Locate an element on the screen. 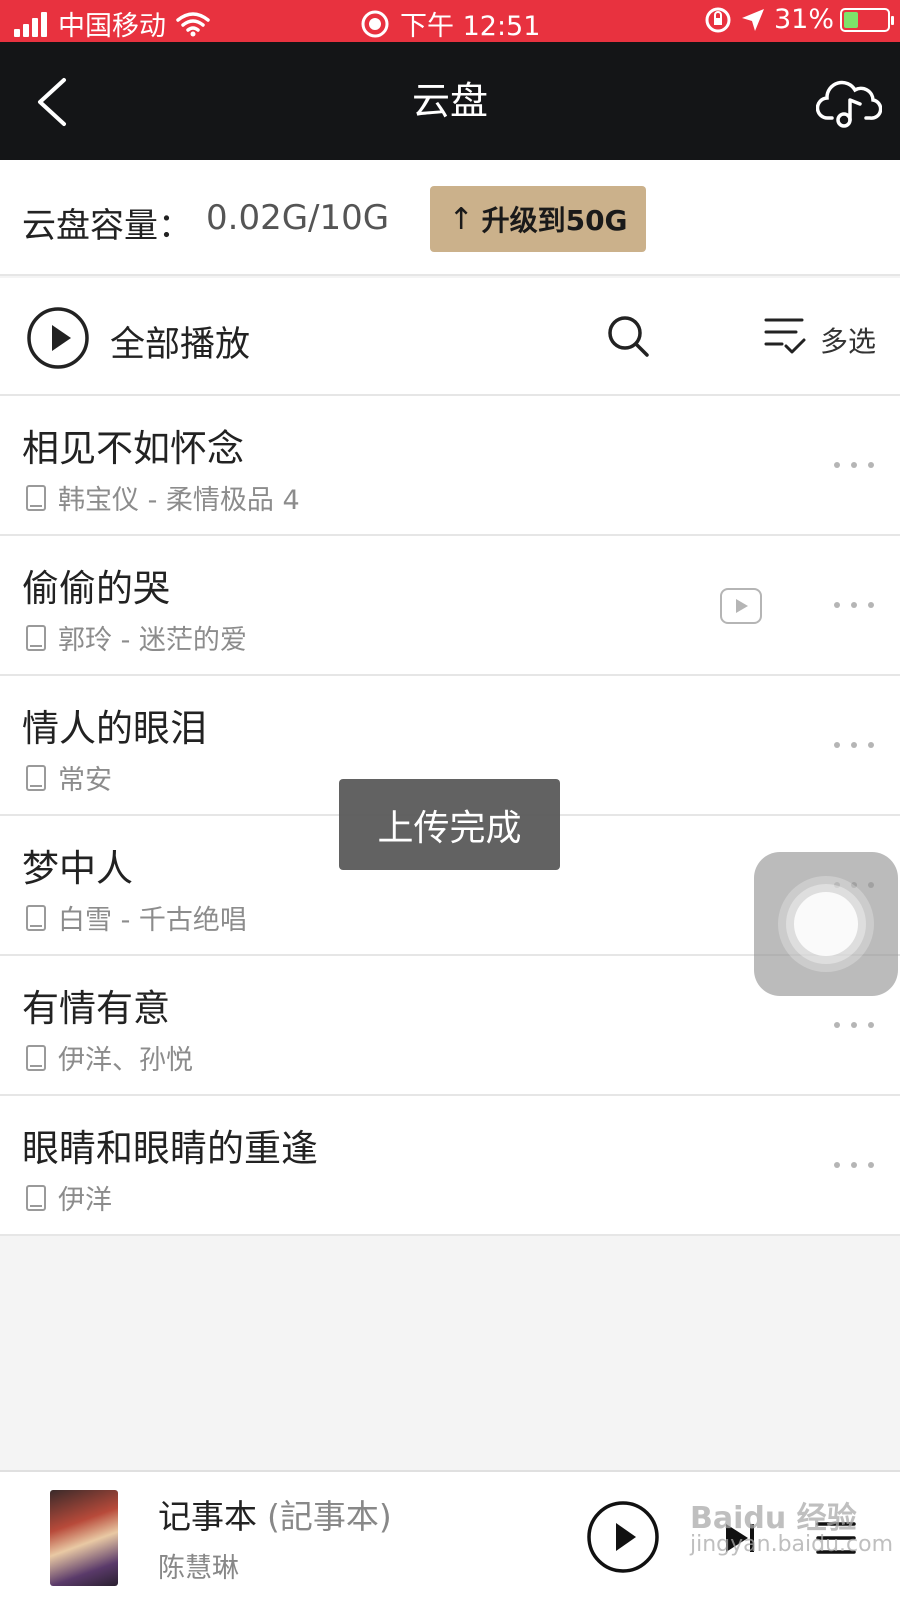  album-cover is located at coordinates (84, 1538).